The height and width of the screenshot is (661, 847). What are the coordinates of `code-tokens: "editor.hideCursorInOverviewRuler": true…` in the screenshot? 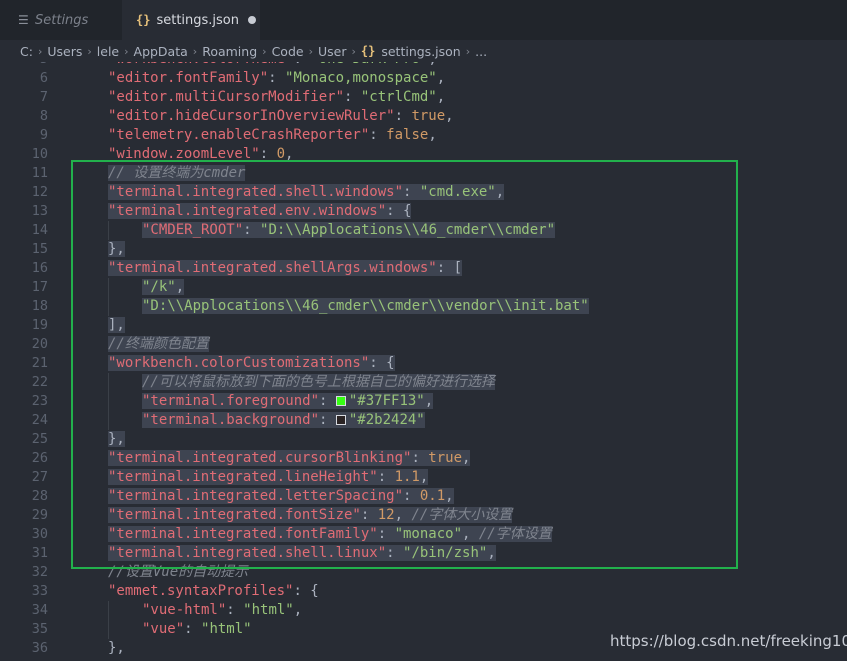 It's located at (281, 116).